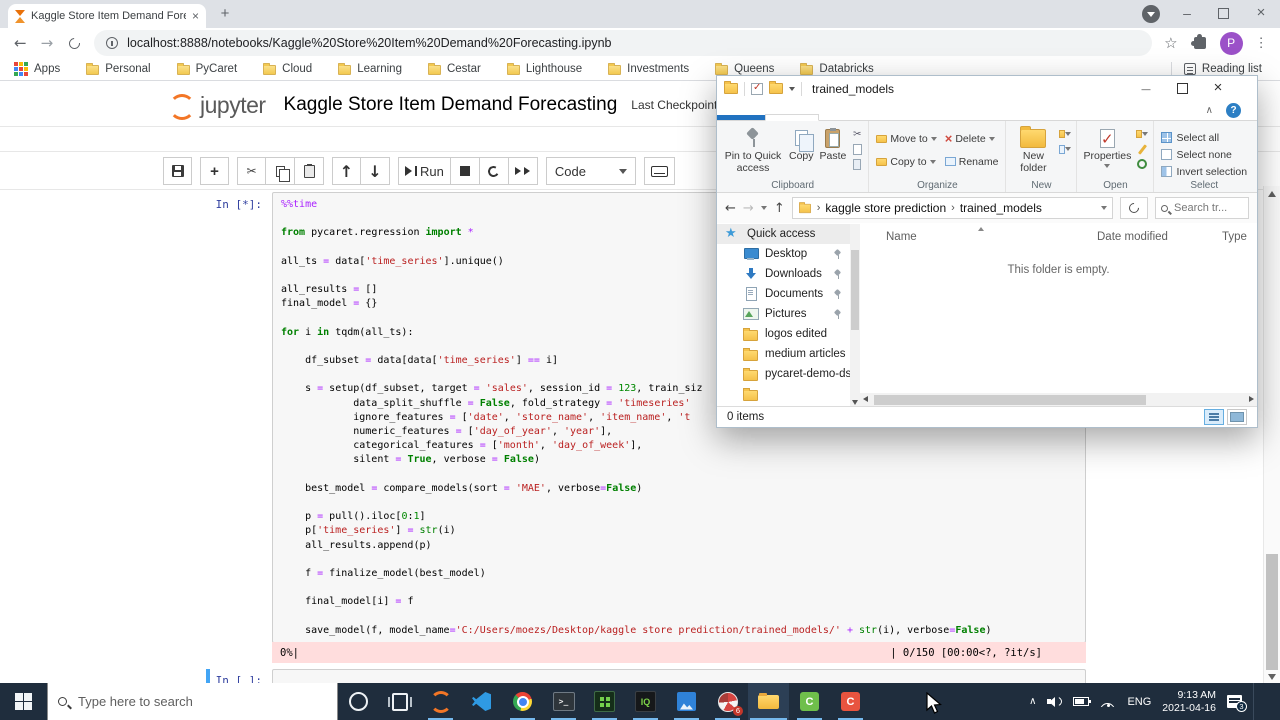  What do you see at coordinates (1251, 399) in the screenshot?
I see `scroll-right-arrow-icon` at bounding box center [1251, 399].